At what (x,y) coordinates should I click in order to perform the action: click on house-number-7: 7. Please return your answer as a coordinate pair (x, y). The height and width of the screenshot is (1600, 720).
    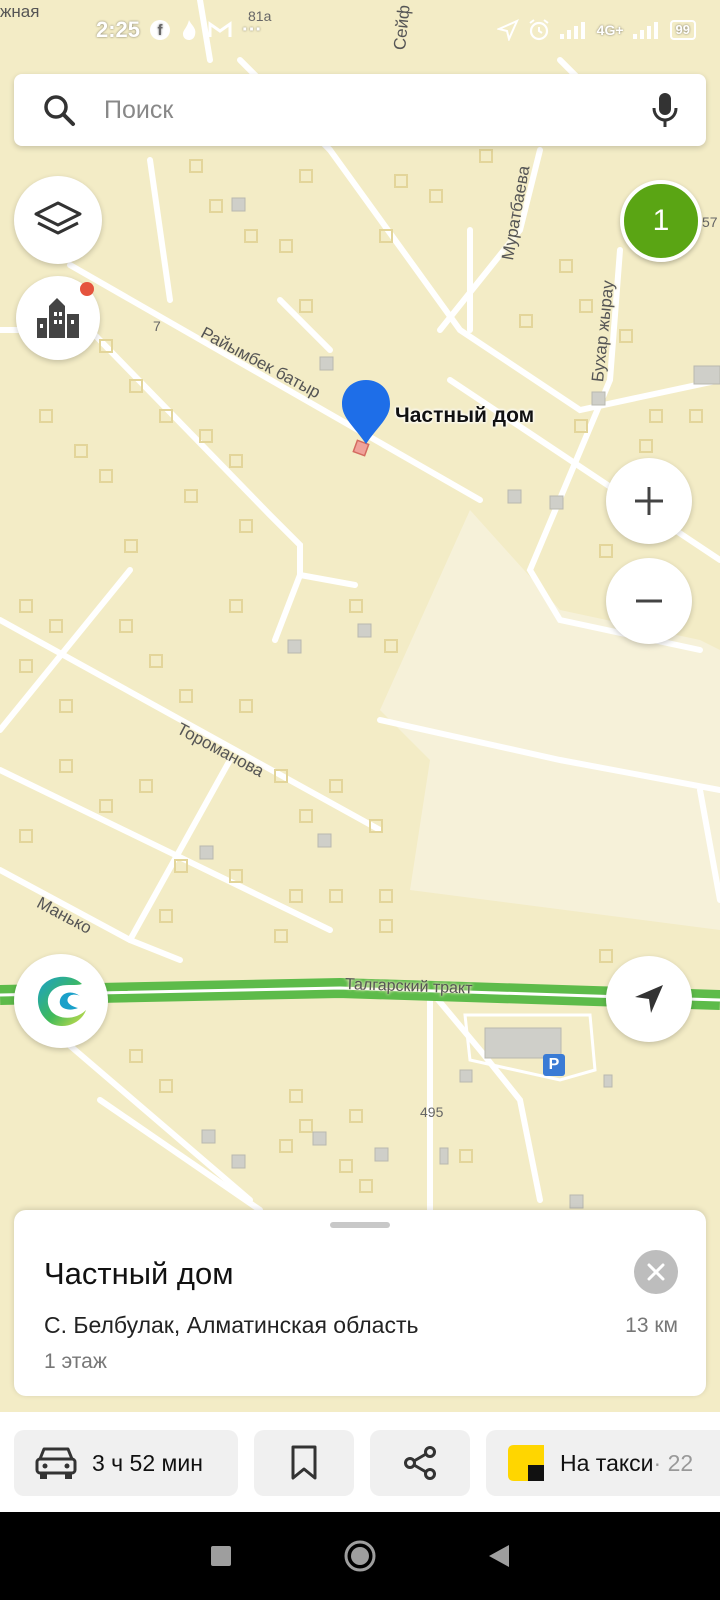
    Looking at the image, I should click on (157, 326).